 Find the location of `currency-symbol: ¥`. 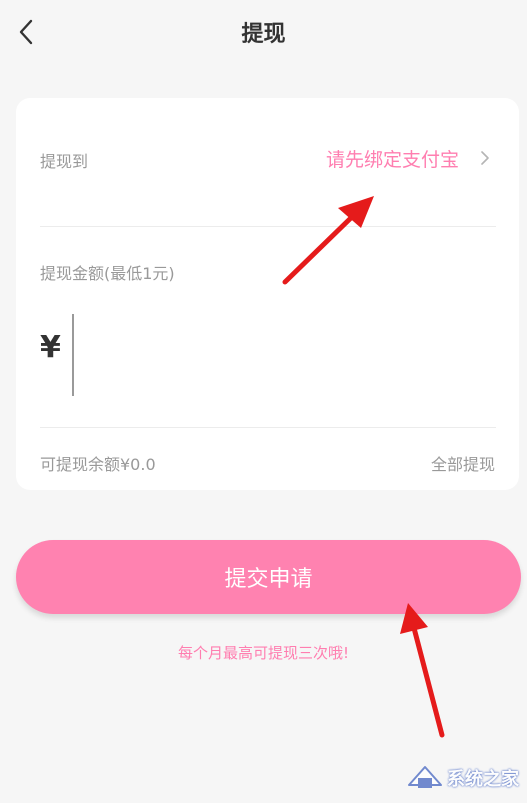

currency-symbol: ¥ is located at coordinates (50, 347).